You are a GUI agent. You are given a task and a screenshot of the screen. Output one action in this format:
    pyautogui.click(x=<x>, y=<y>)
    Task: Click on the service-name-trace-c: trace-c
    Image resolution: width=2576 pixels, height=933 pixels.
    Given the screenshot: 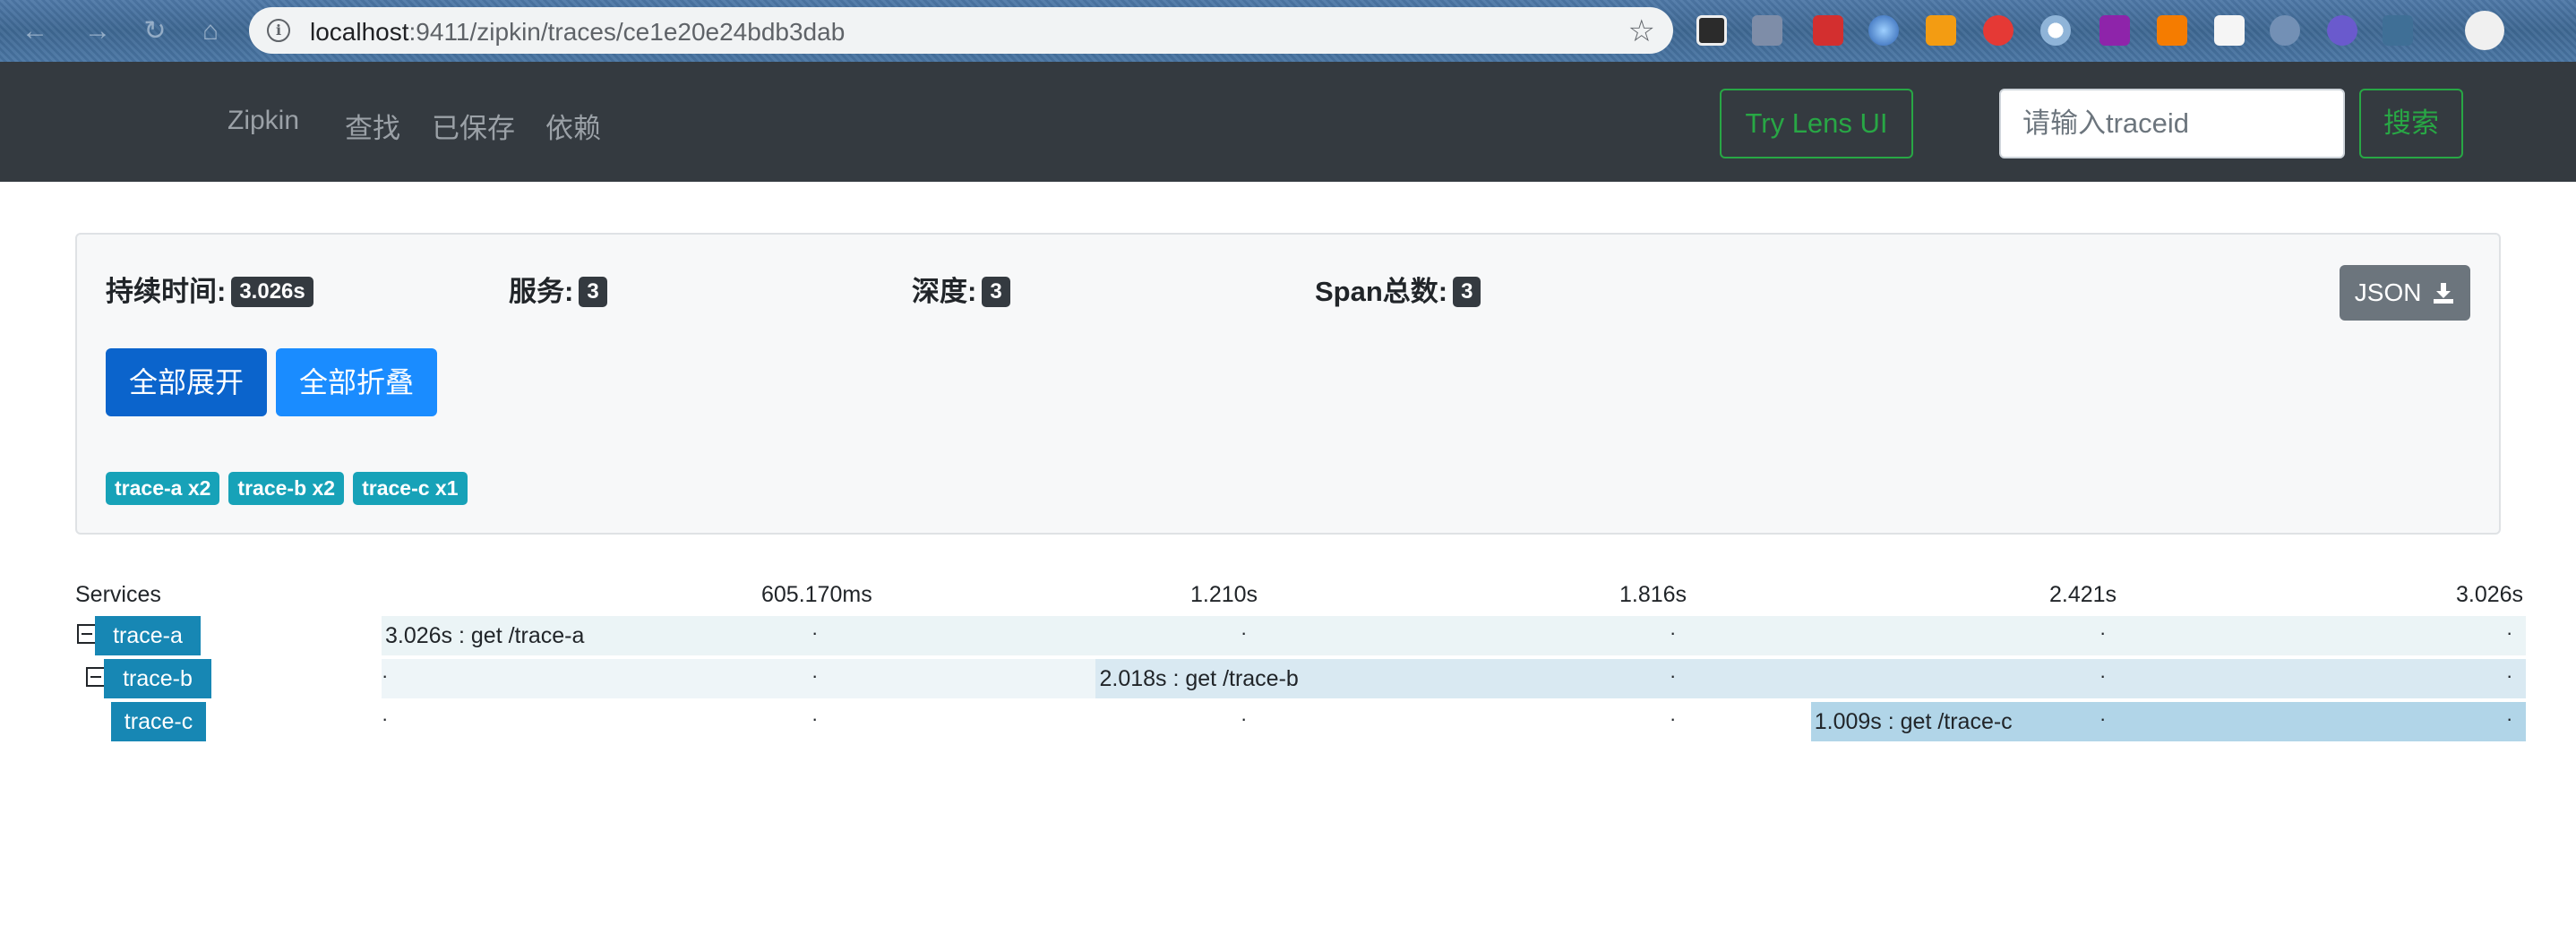 What is the action you would take?
    pyautogui.click(x=158, y=721)
    